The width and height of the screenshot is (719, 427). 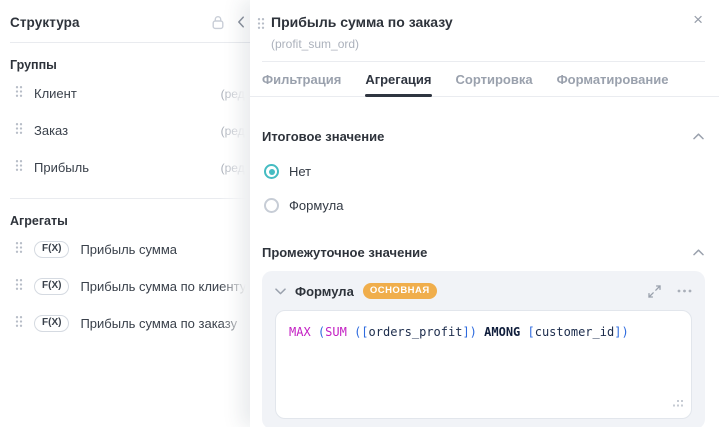 I want to click on aggregate-row-profit-sum-by-client: F(X) Прибыль сумма по клиенту, so click(x=130, y=286).